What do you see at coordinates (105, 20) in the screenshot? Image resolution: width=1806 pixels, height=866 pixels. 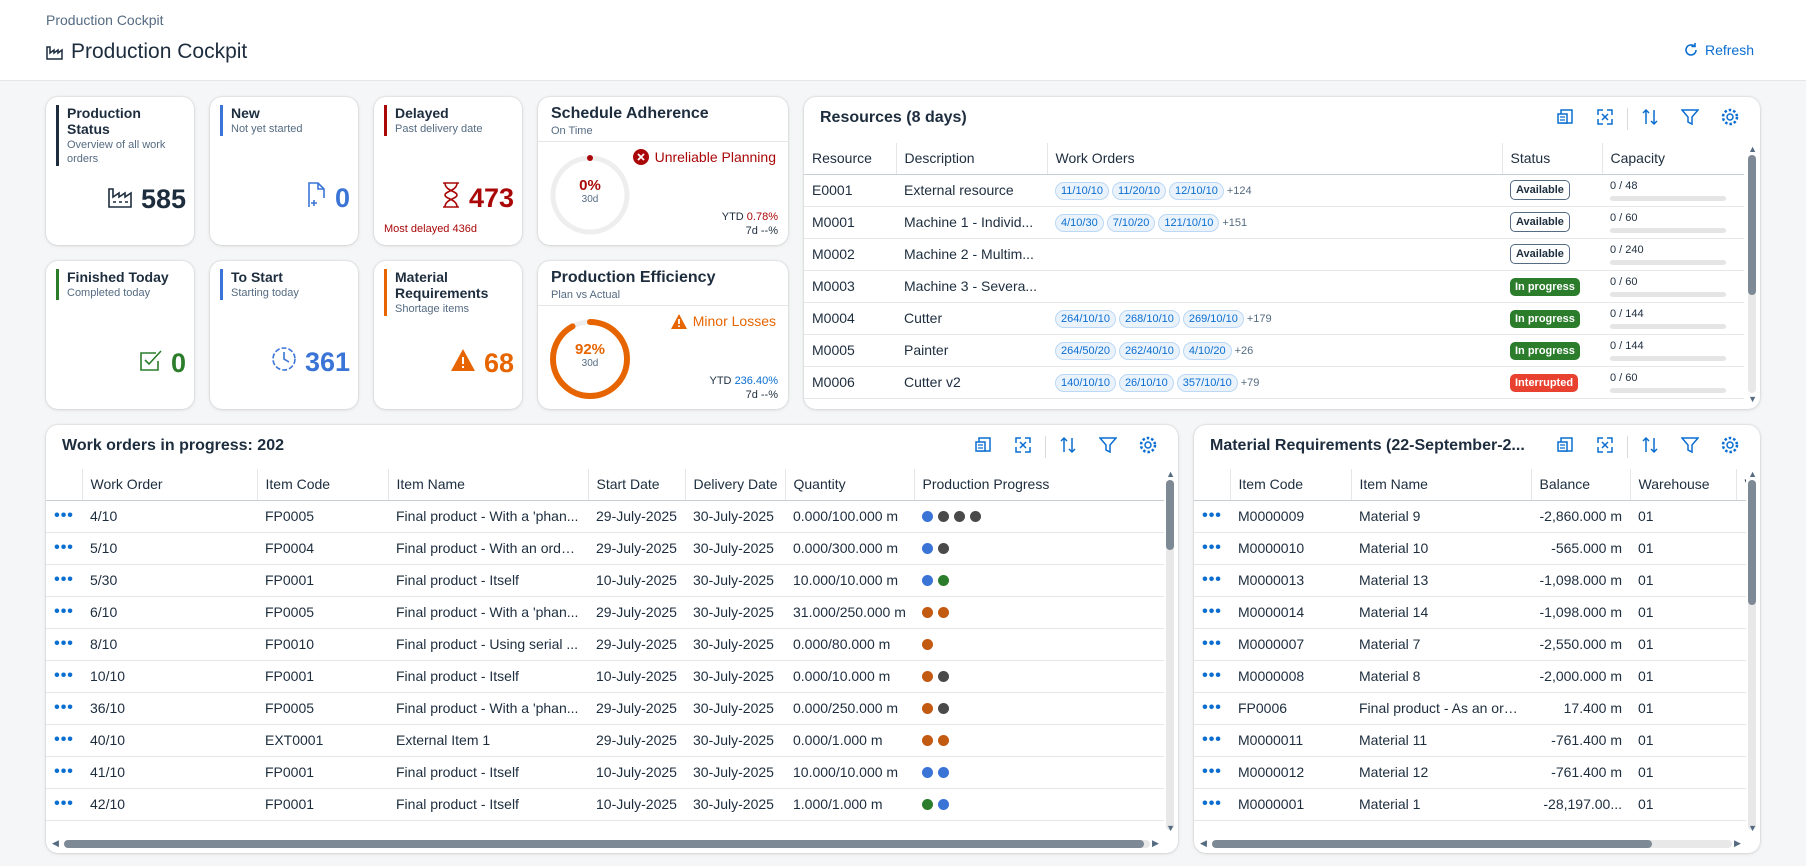 I see `breadcrumb: Production Cockpit` at bounding box center [105, 20].